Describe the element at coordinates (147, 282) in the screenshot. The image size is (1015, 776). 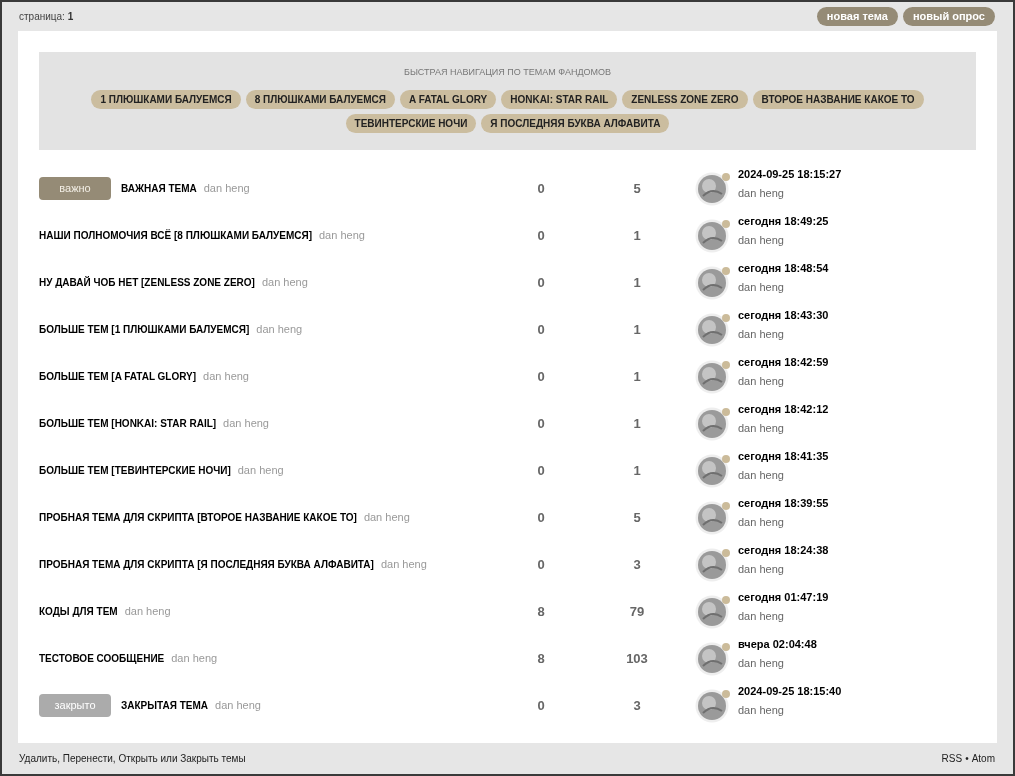
I see `topic-title-link: НУ ДАВАЙ ЧОБ НЕТ [ZENLESS ZONE ZERO]` at that location.